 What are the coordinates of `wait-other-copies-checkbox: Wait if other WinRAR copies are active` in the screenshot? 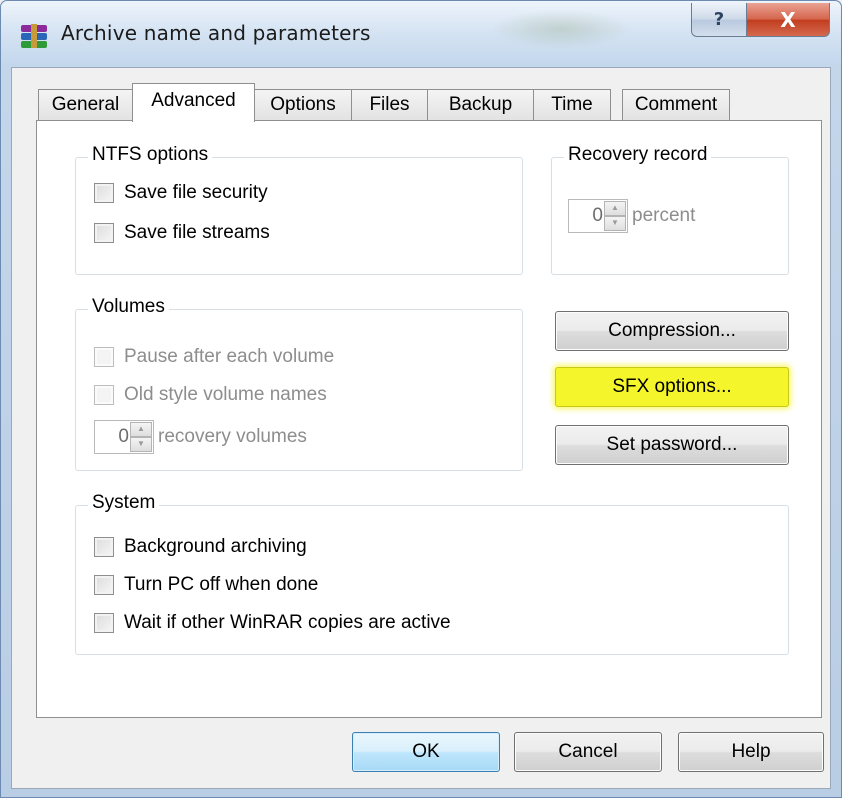 It's located at (272, 623).